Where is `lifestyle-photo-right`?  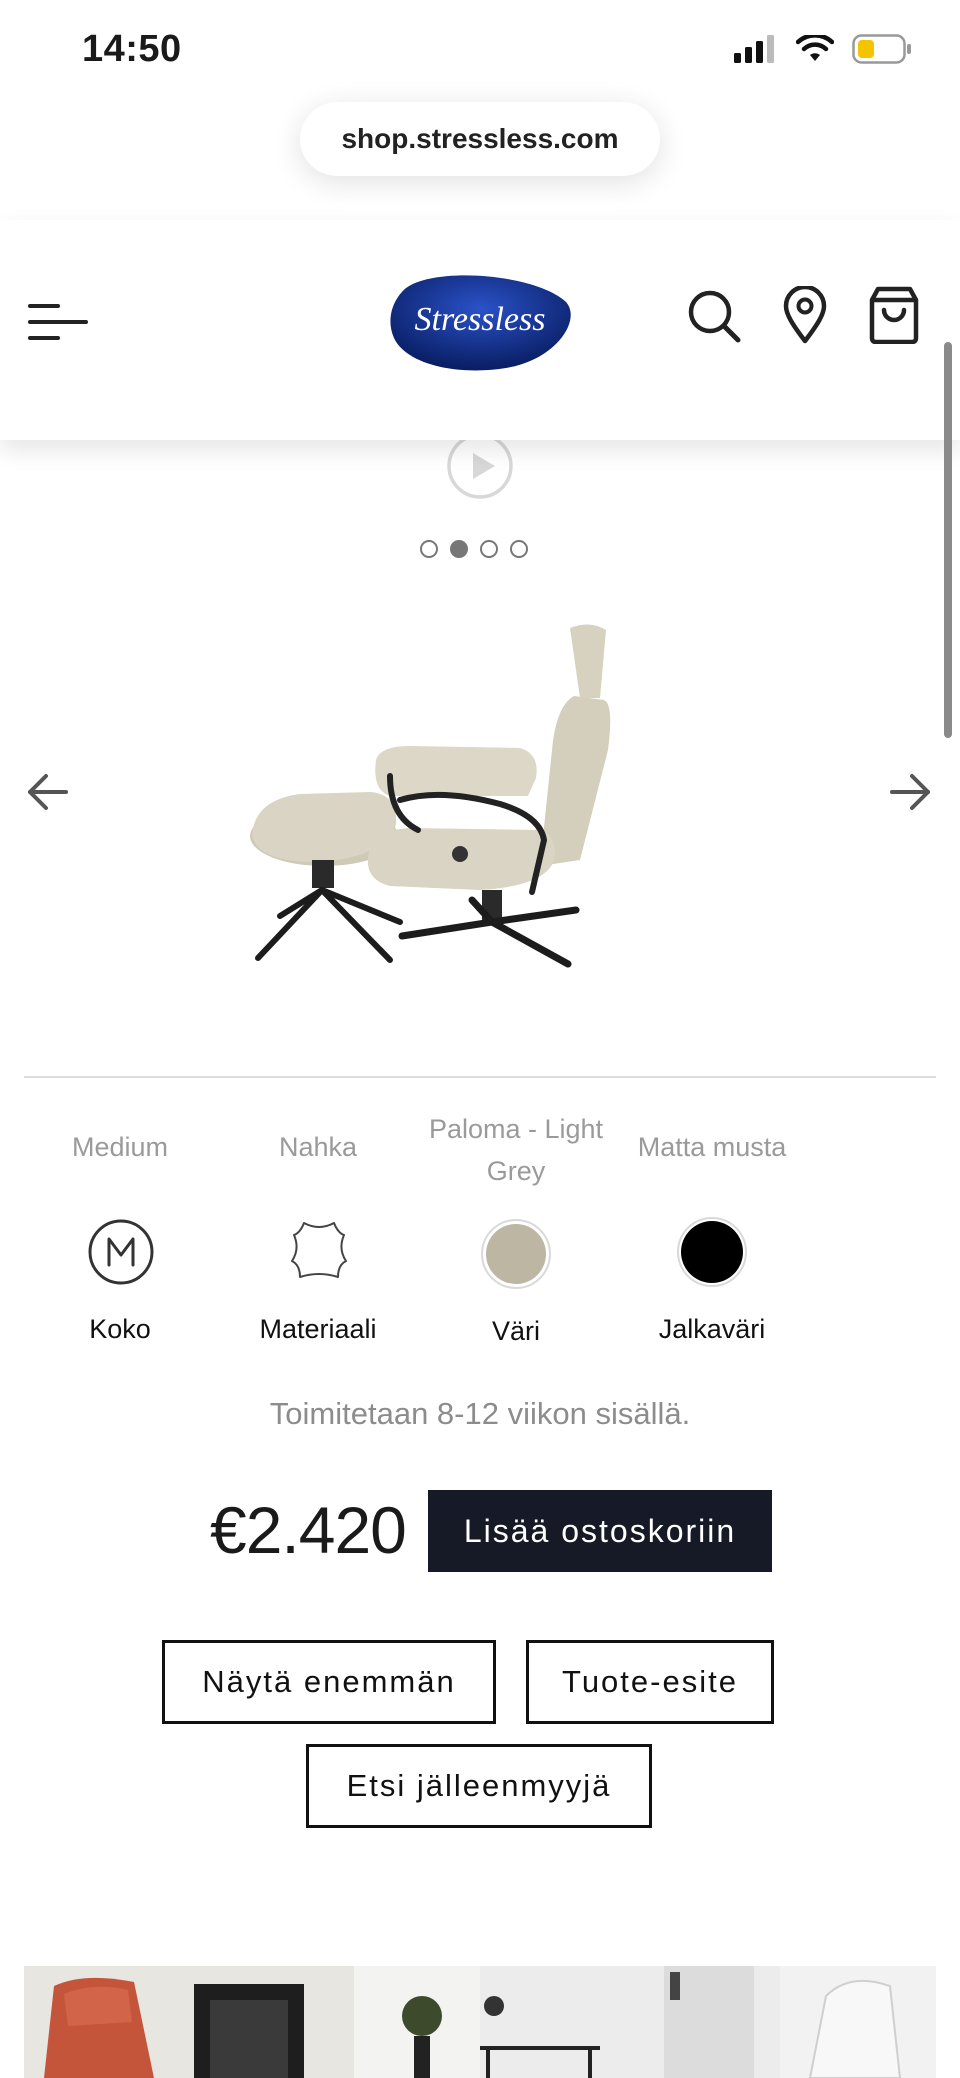 lifestyle-photo-right is located at coordinates (708, 2022).